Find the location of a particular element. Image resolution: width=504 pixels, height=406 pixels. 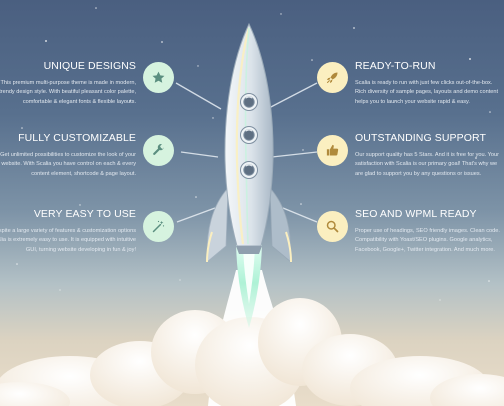

feature-title: UNIQUE DESIGNS is located at coordinates (89, 66).